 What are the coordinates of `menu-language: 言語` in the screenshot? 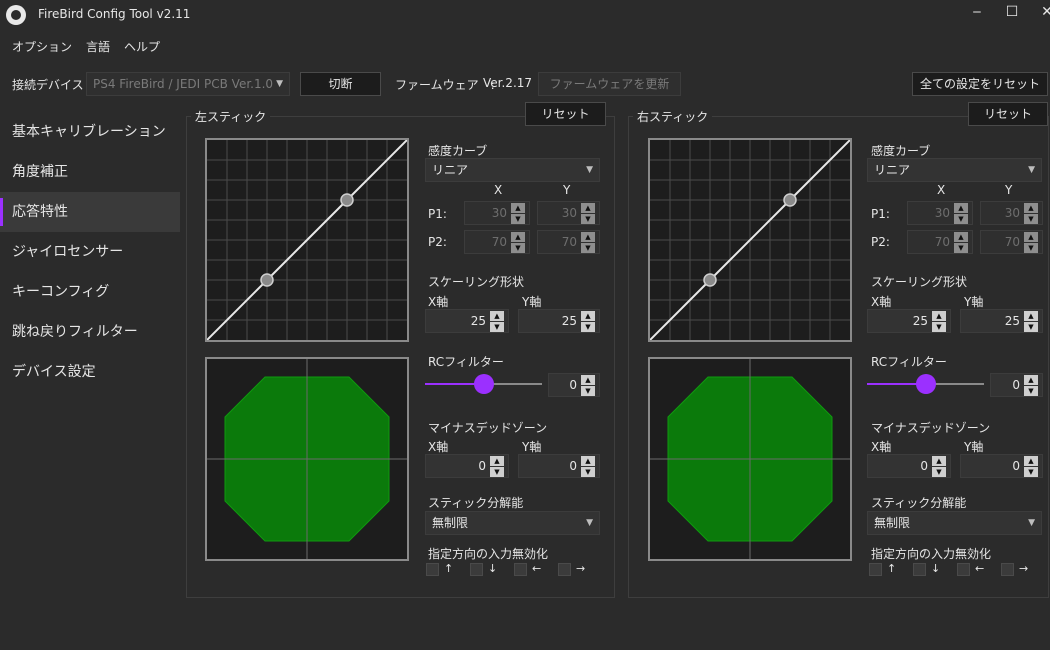 It's located at (98, 46).